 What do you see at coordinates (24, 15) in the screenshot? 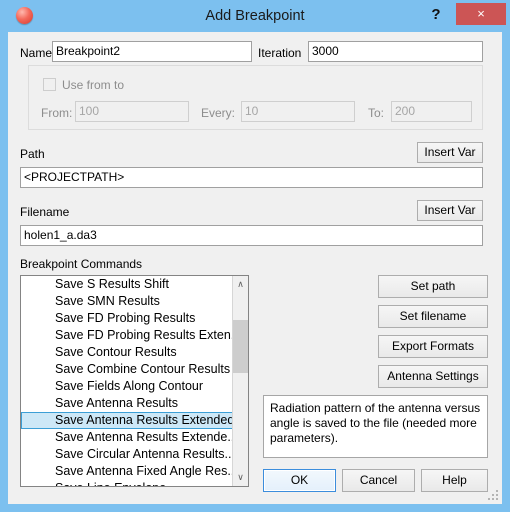
I see `red-sphere-icon` at bounding box center [24, 15].